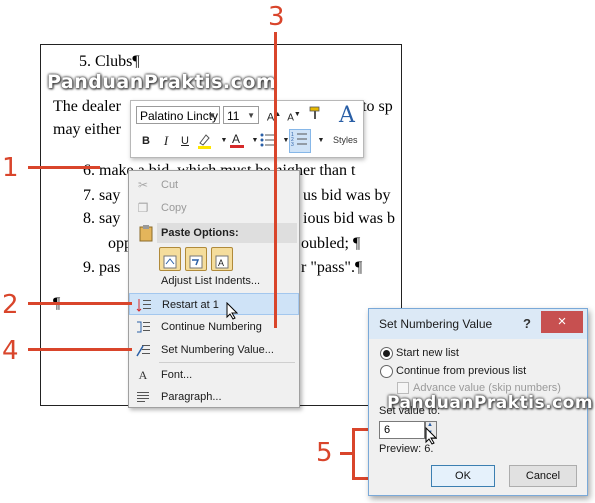 The image size is (595, 503). What do you see at coordinates (233, 116) in the screenshot?
I see `font-size-value: 11` at bounding box center [233, 116].